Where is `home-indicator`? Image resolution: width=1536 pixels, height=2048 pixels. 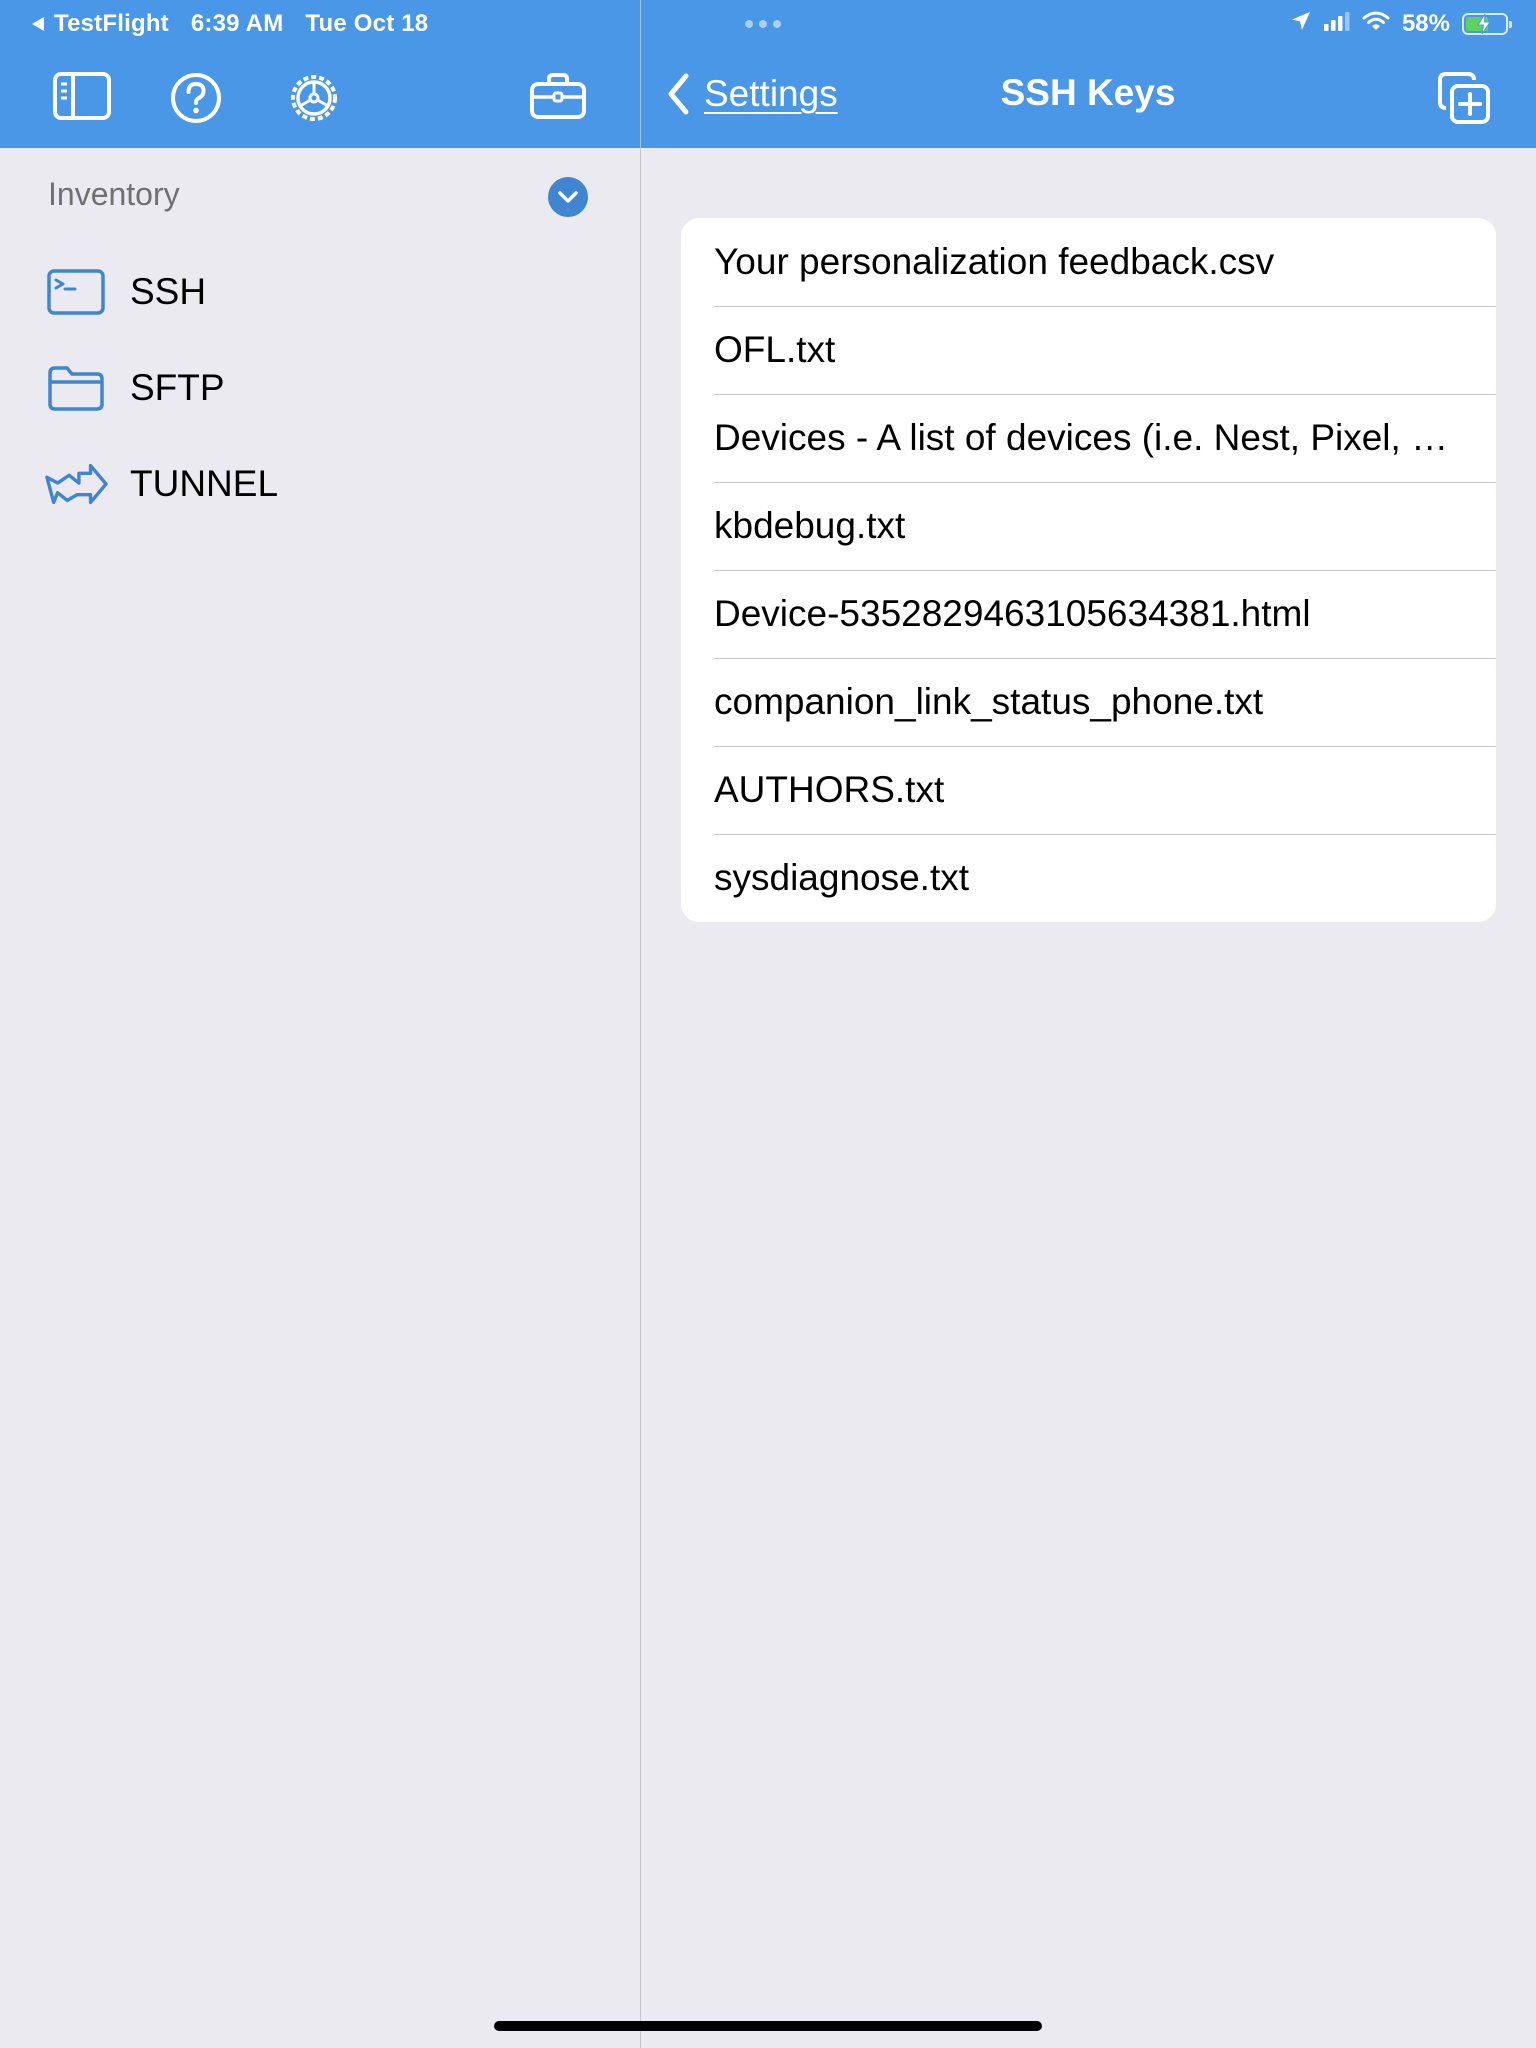
home-indicator is located at coordinates (768, 2026).